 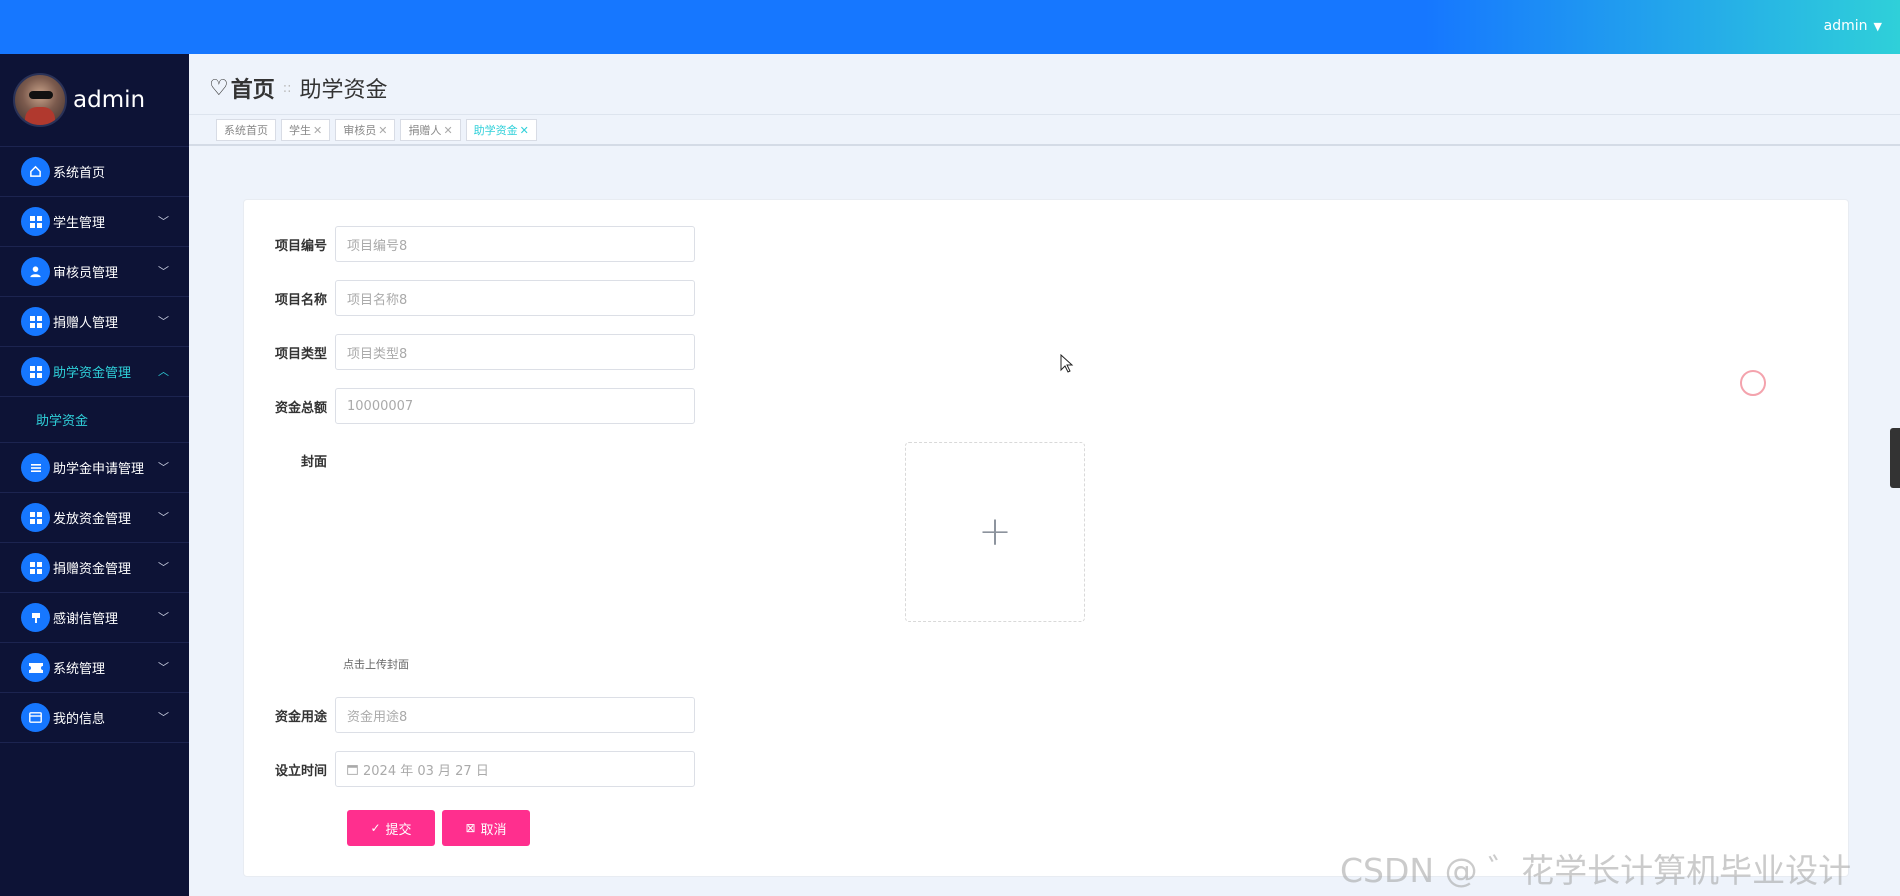 What do you see at coordinates (300, 300) in the screenshot?
I see `field-label: 项目名称` at bounding box center [300, 300].